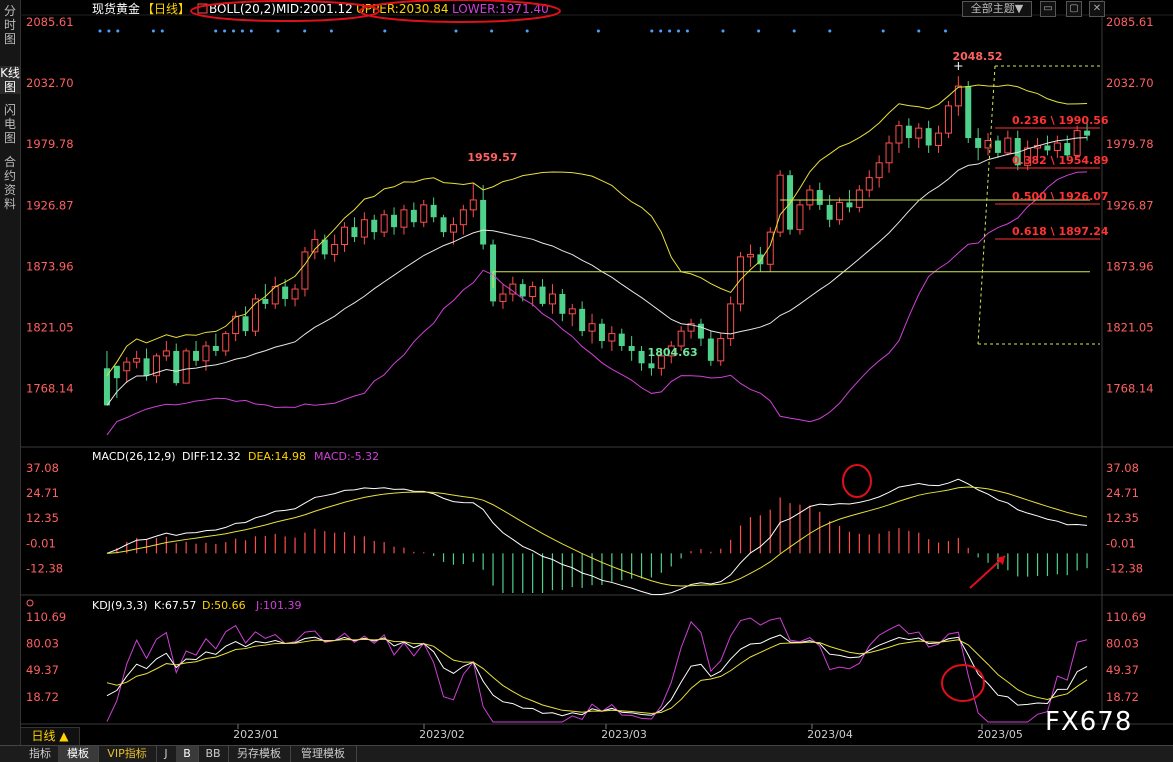  What do you see at coordinates (10, 80) in the screenshot?
I see `sidebar-tab-kline: K线图` at bounding box center [10, 80].